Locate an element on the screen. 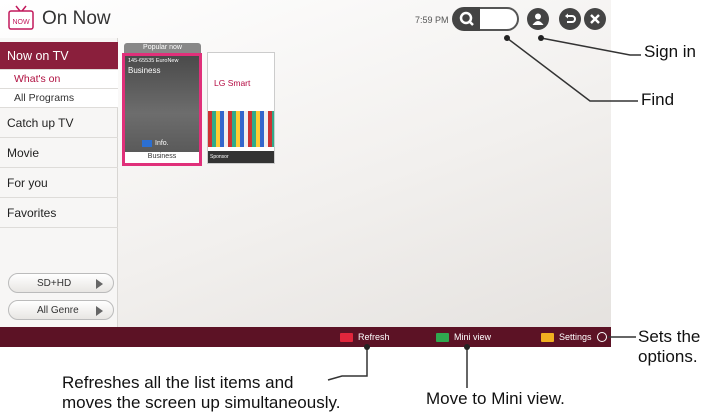  sidebar-item-label: Movie is located at coordinates (23, 152).